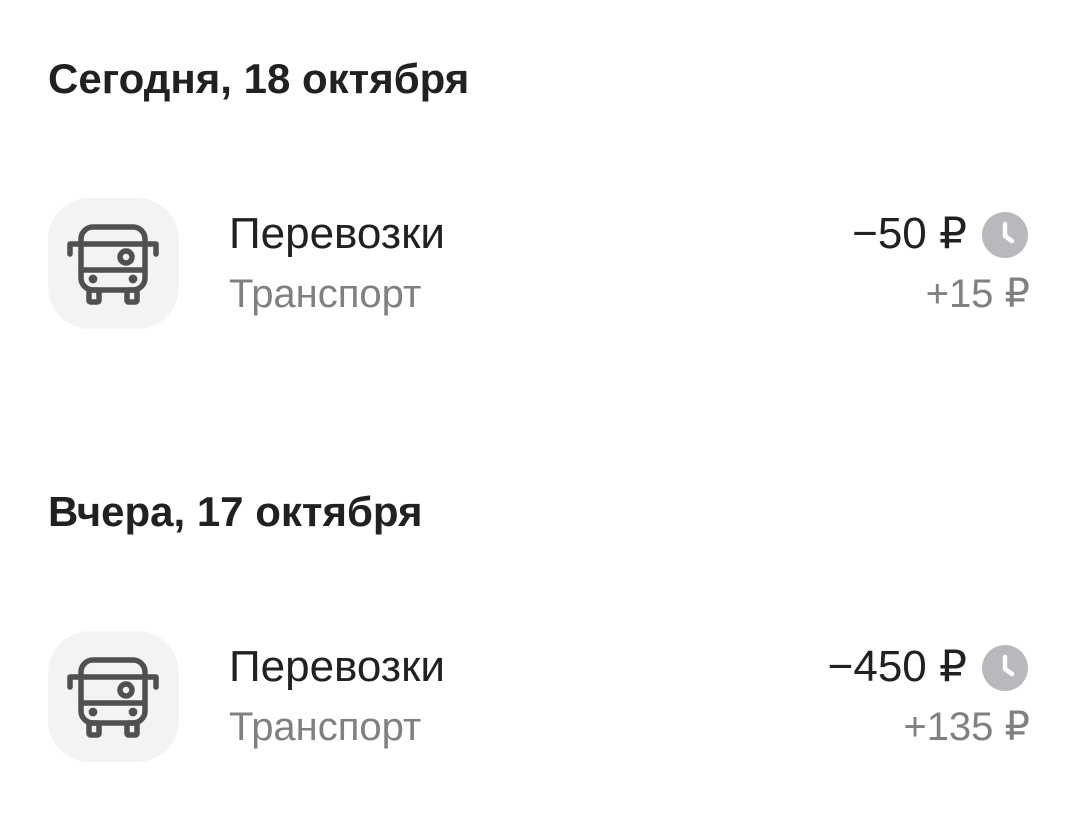 Image resolution: width=1080 pixels, height=831 pixels. Describe the element at coordinates (235, 511) in the screenshot. I see `day-header: Вчера, 17 октября` at that location.